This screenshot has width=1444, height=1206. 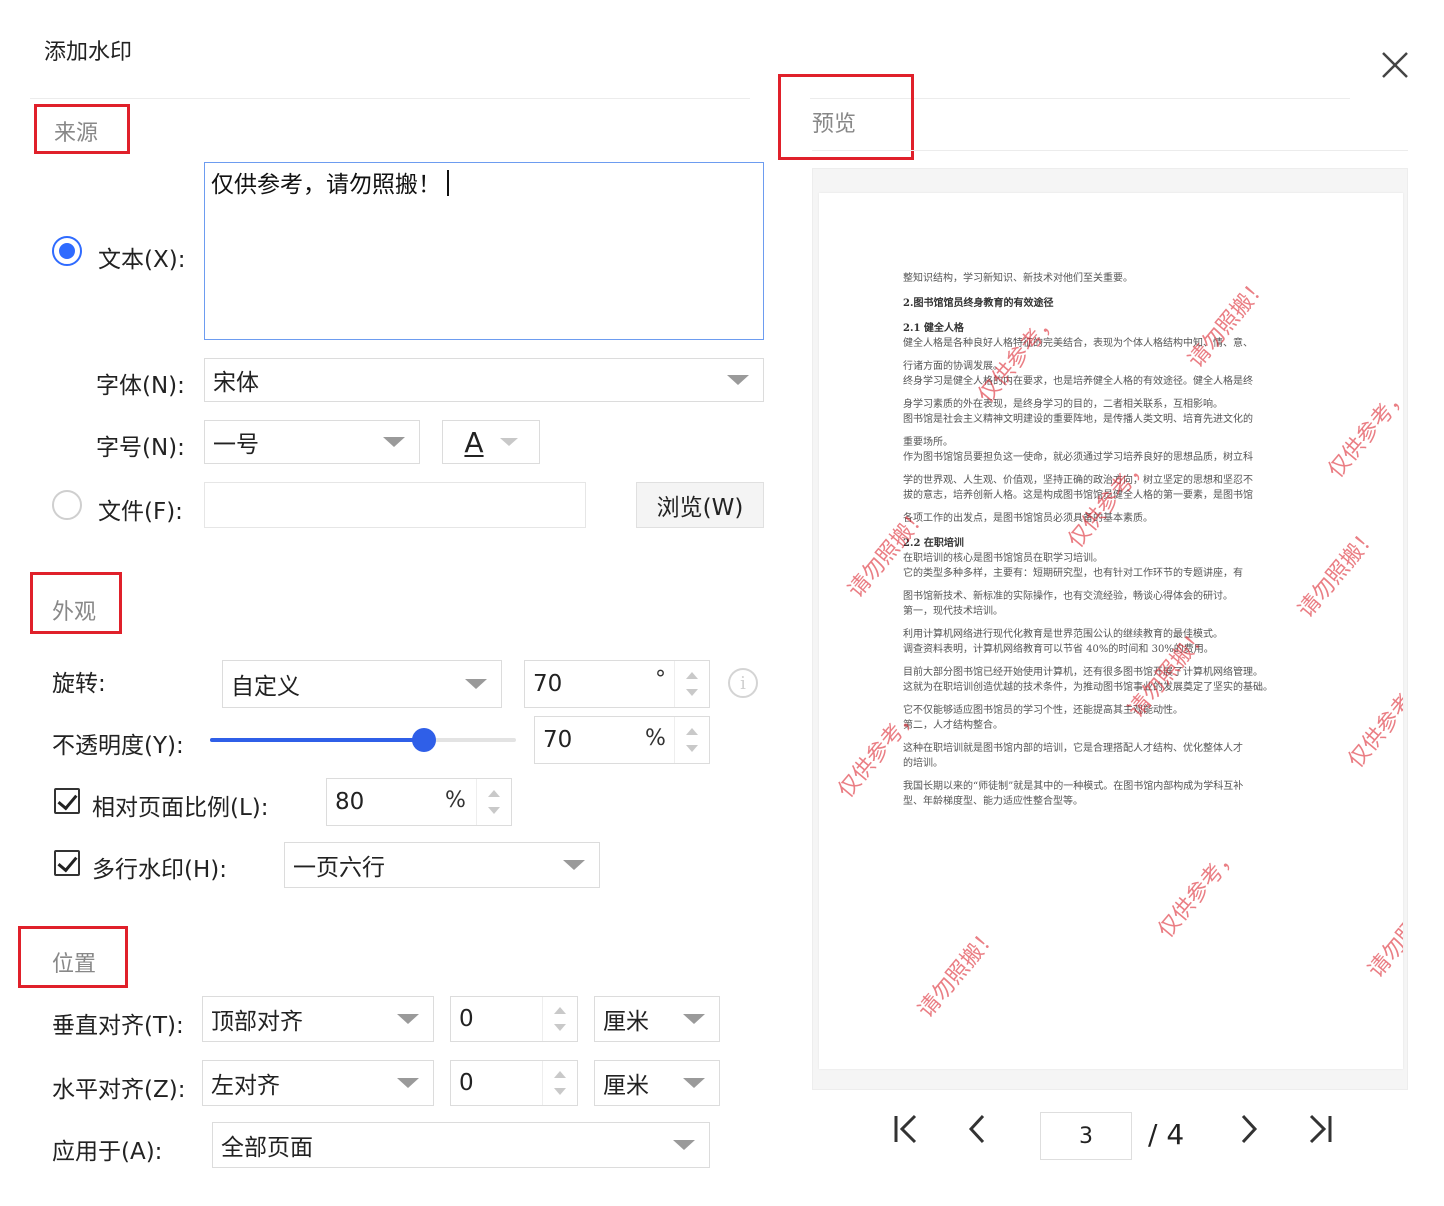 I want to click on file-radio, so click(x=67, y=505).